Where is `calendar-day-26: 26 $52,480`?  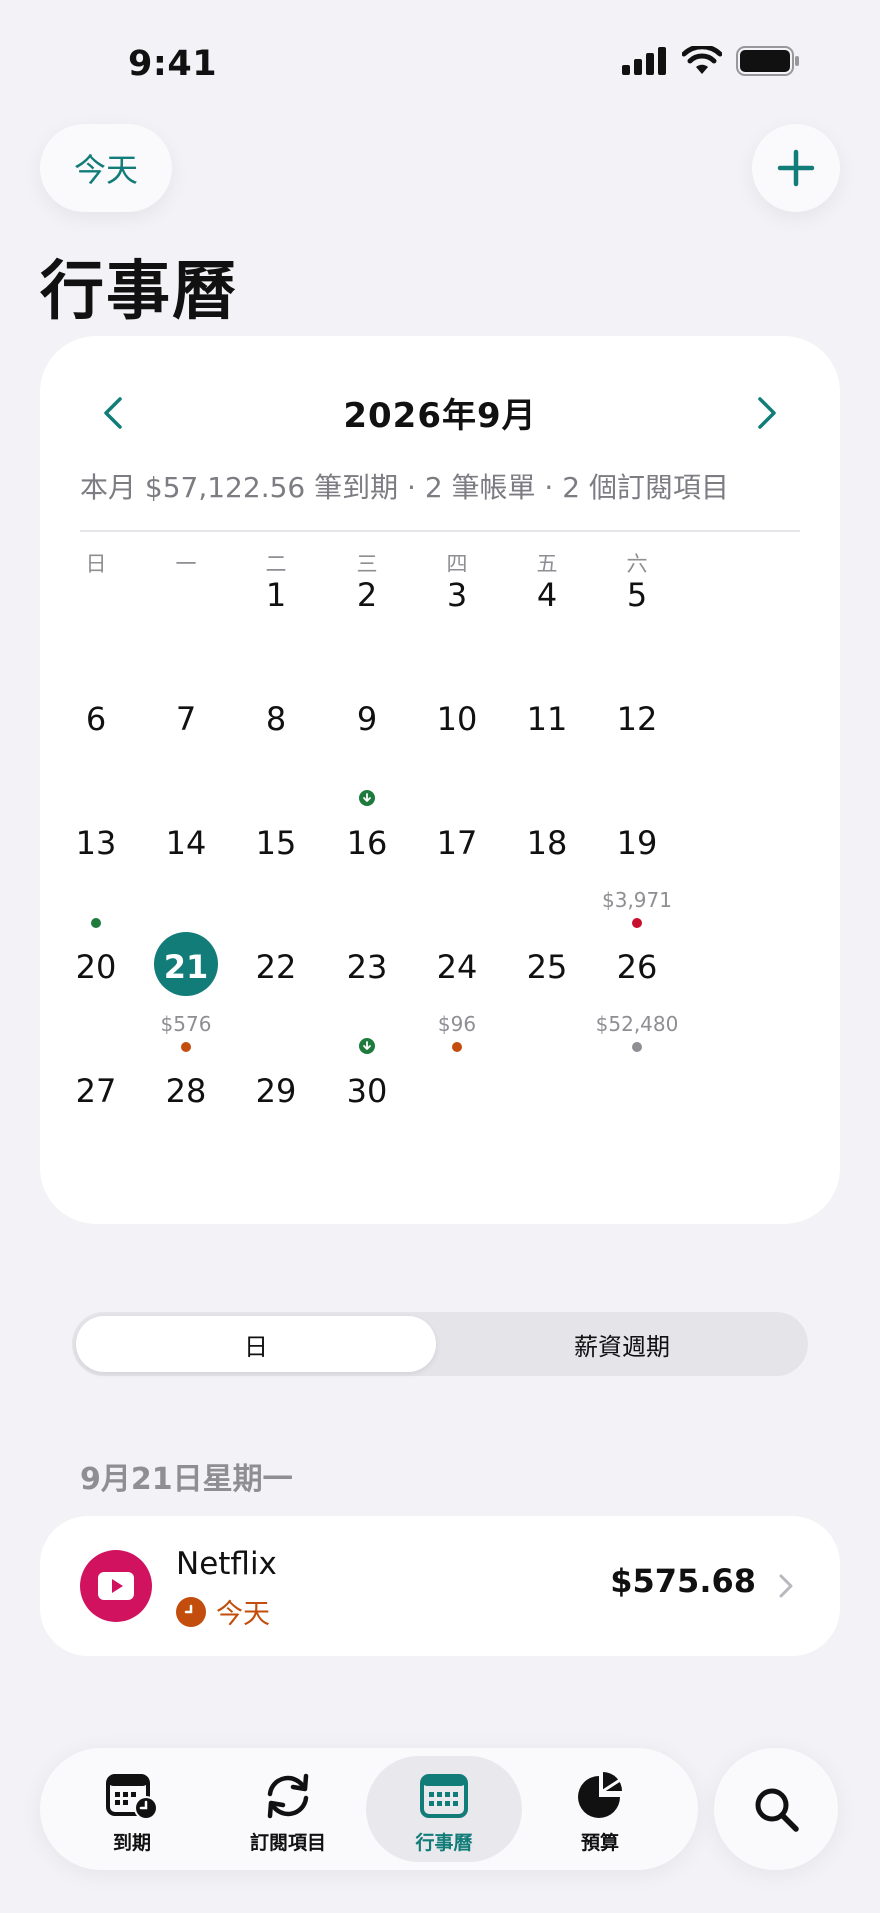 calendar-day-26: 26 $52,480 is located at coordinates (637, 990).